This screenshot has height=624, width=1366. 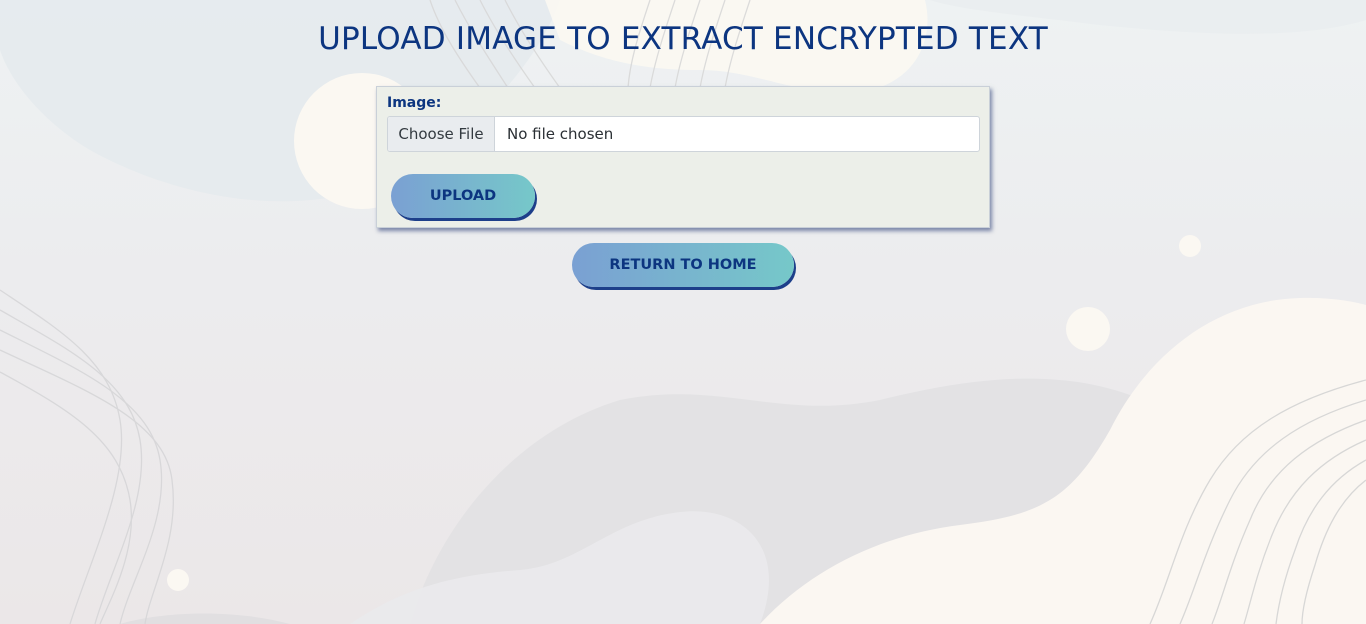 What do you see at coordinates (414, 103) in the screenshot?
I see `image-field-label: Image:` at bounding box center [414, 103].